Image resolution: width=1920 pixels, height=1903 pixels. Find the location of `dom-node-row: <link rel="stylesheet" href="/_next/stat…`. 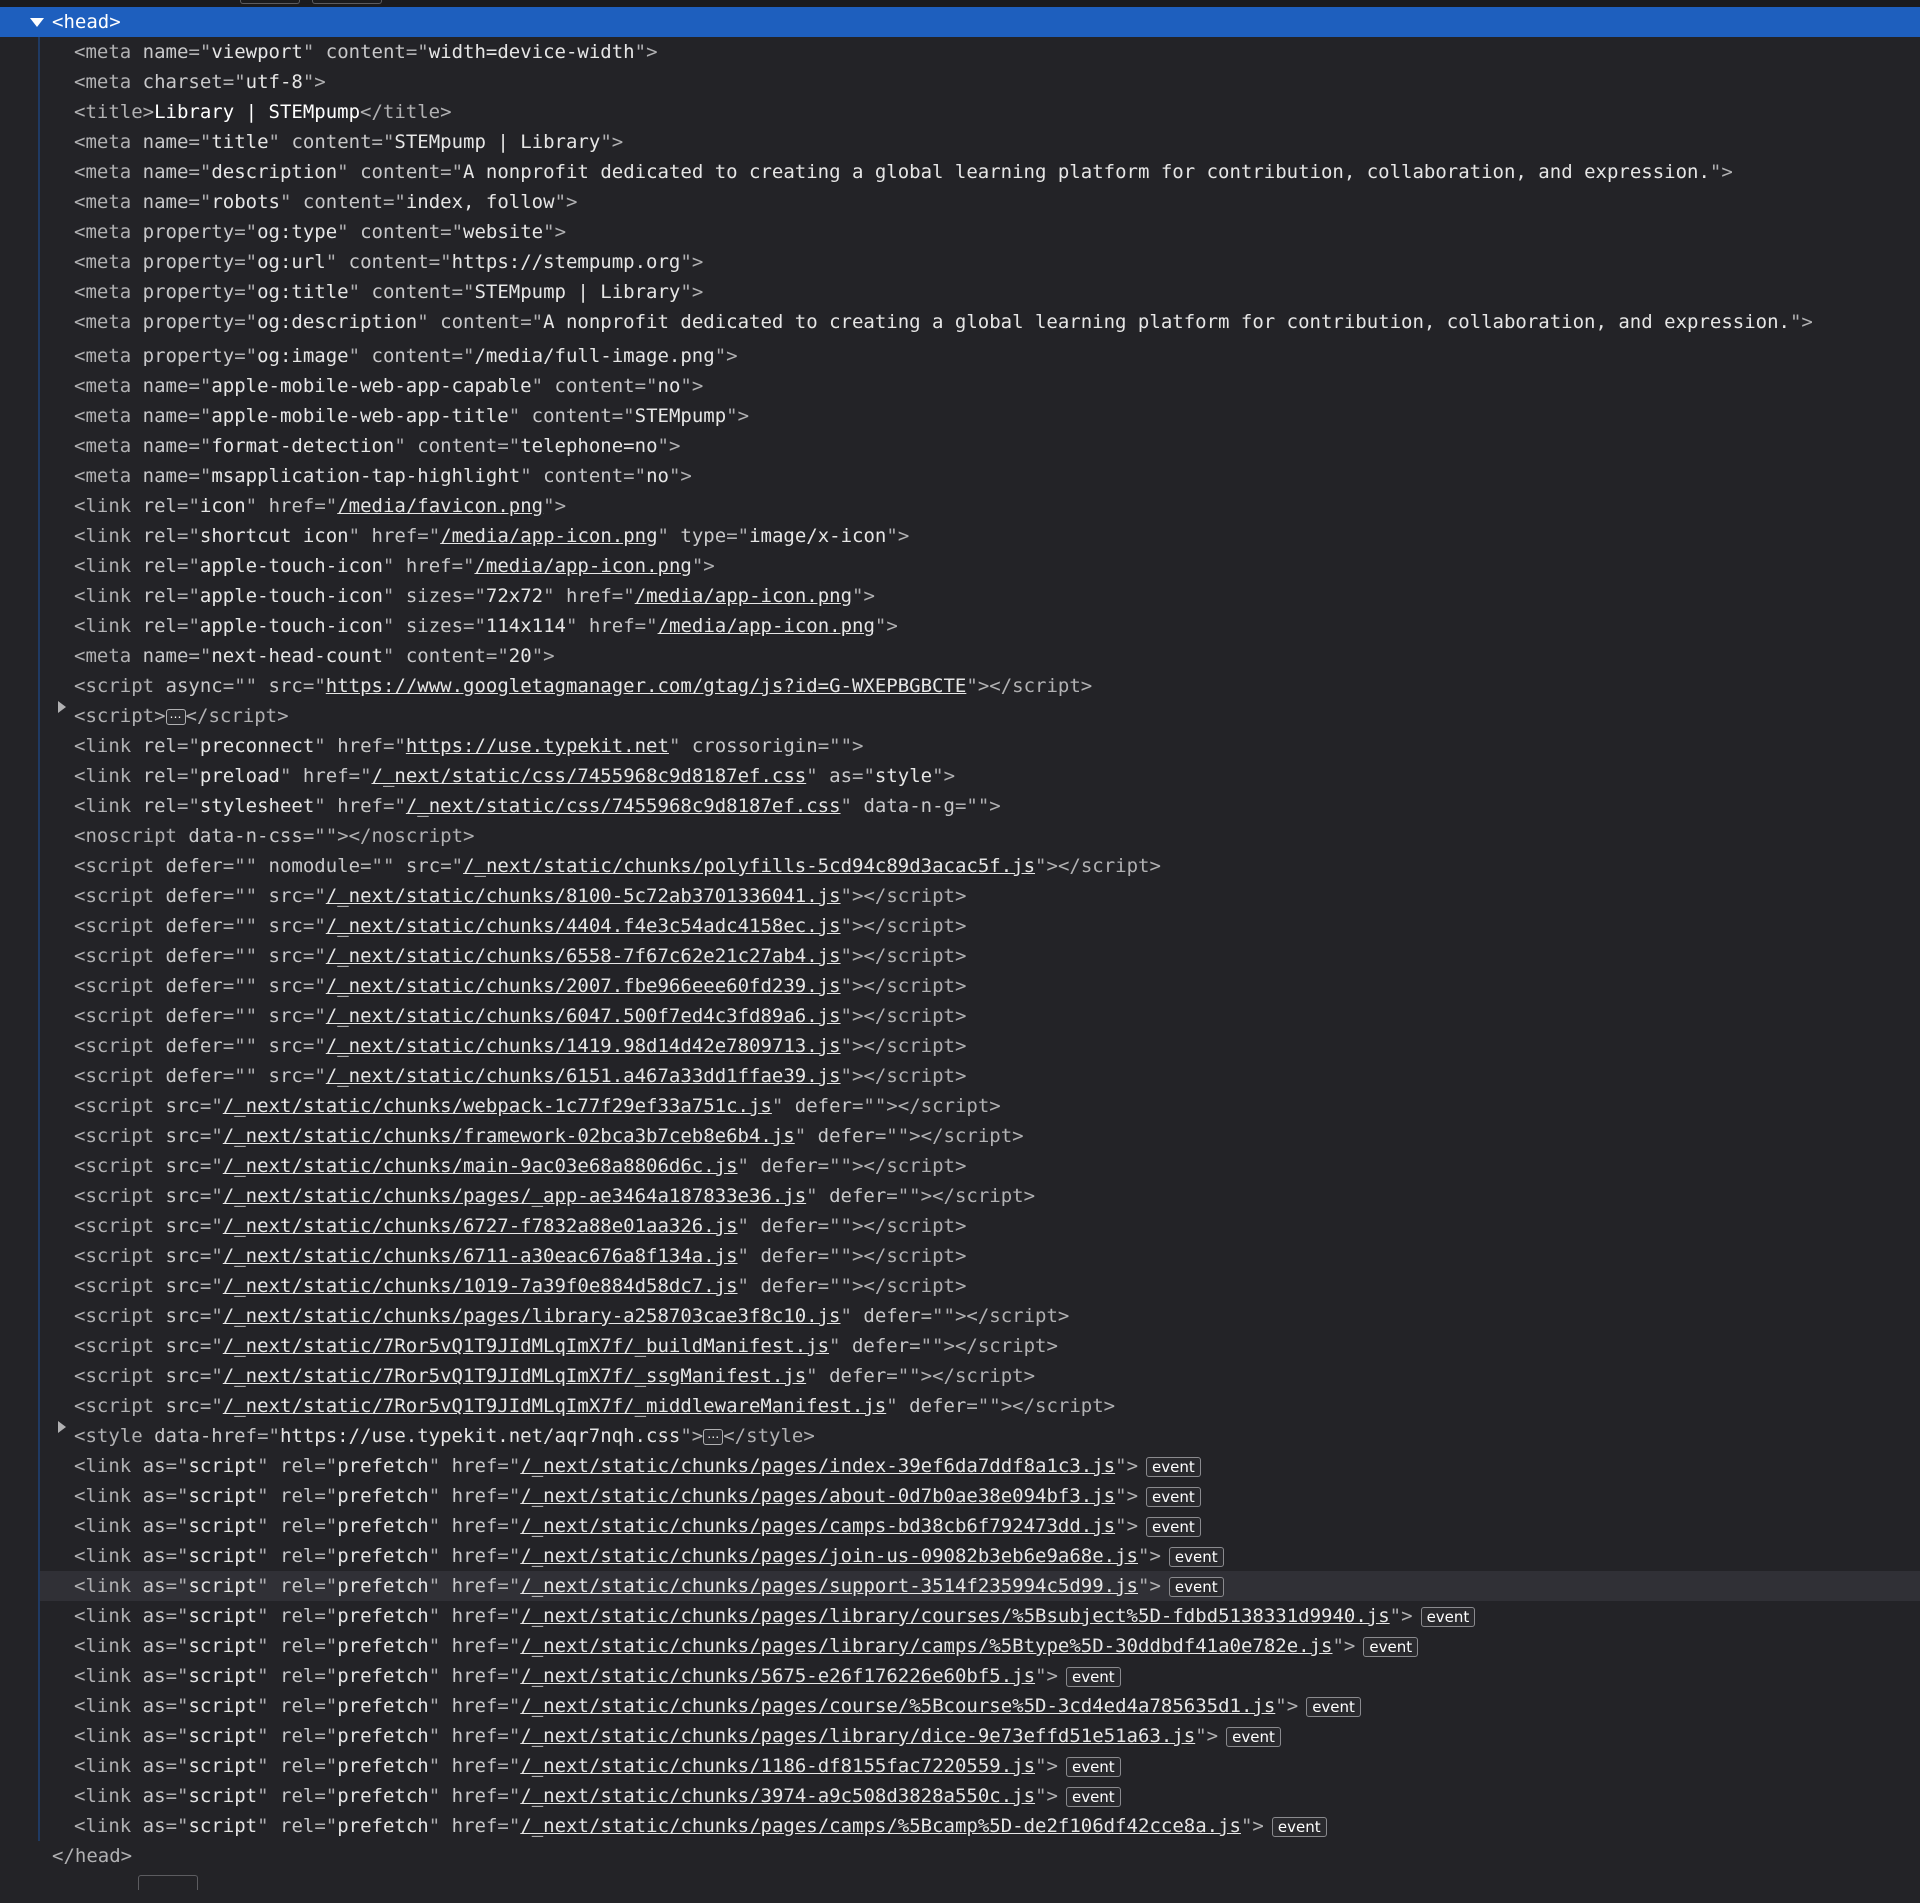

dom-node-row: <link rel="stylesheet" href="/_next/stat… is located at coordinates (980, 806).